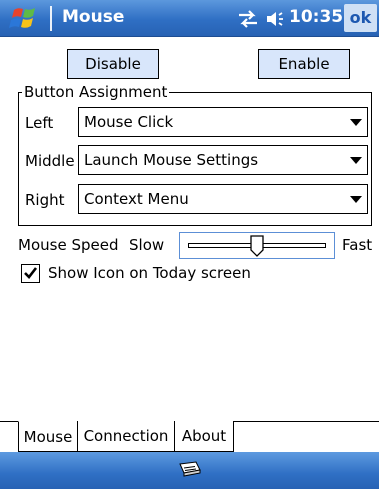 This screenshot has width=379, height=489. I want to click on volume-icon, so click(275, 19).